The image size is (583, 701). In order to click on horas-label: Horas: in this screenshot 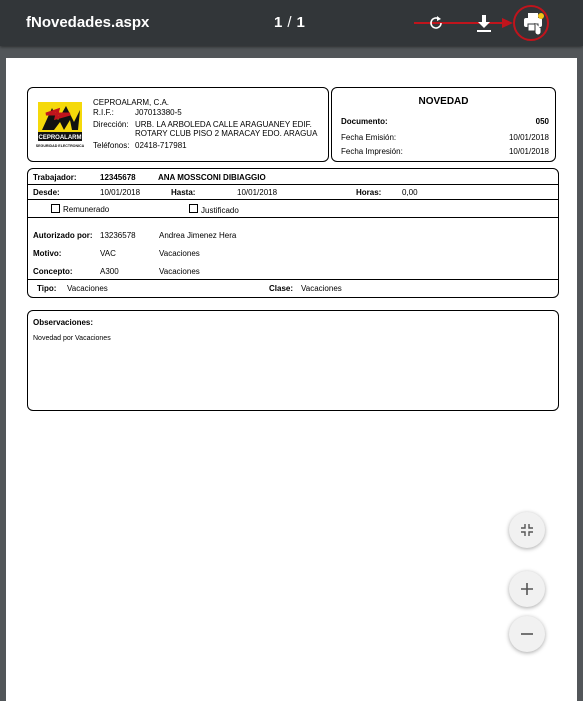, I will do `click(369, 192)`.